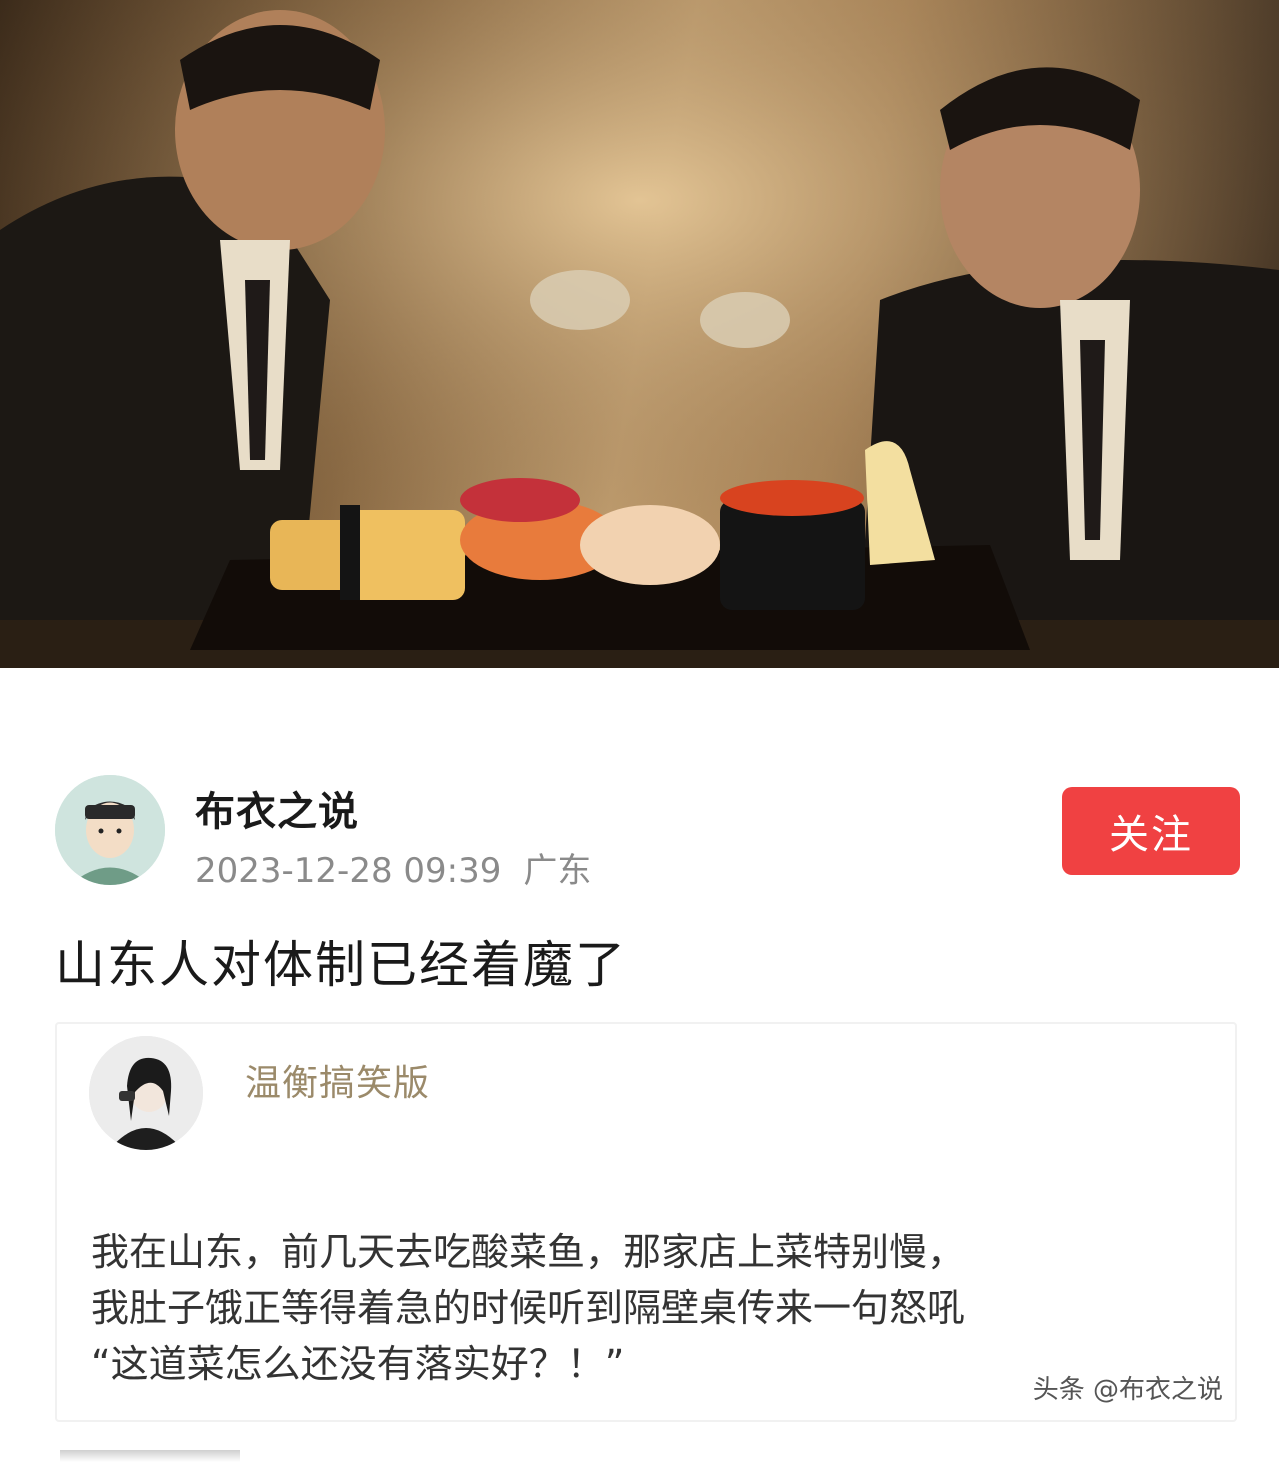  I want to click on quoted-avatar, so click(146, 1093).